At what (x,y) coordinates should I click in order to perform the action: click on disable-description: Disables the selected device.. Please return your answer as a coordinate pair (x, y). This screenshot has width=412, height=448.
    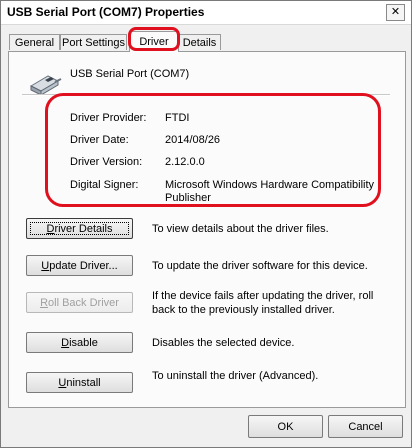
    Looking at the image, I should click on (223, 343).